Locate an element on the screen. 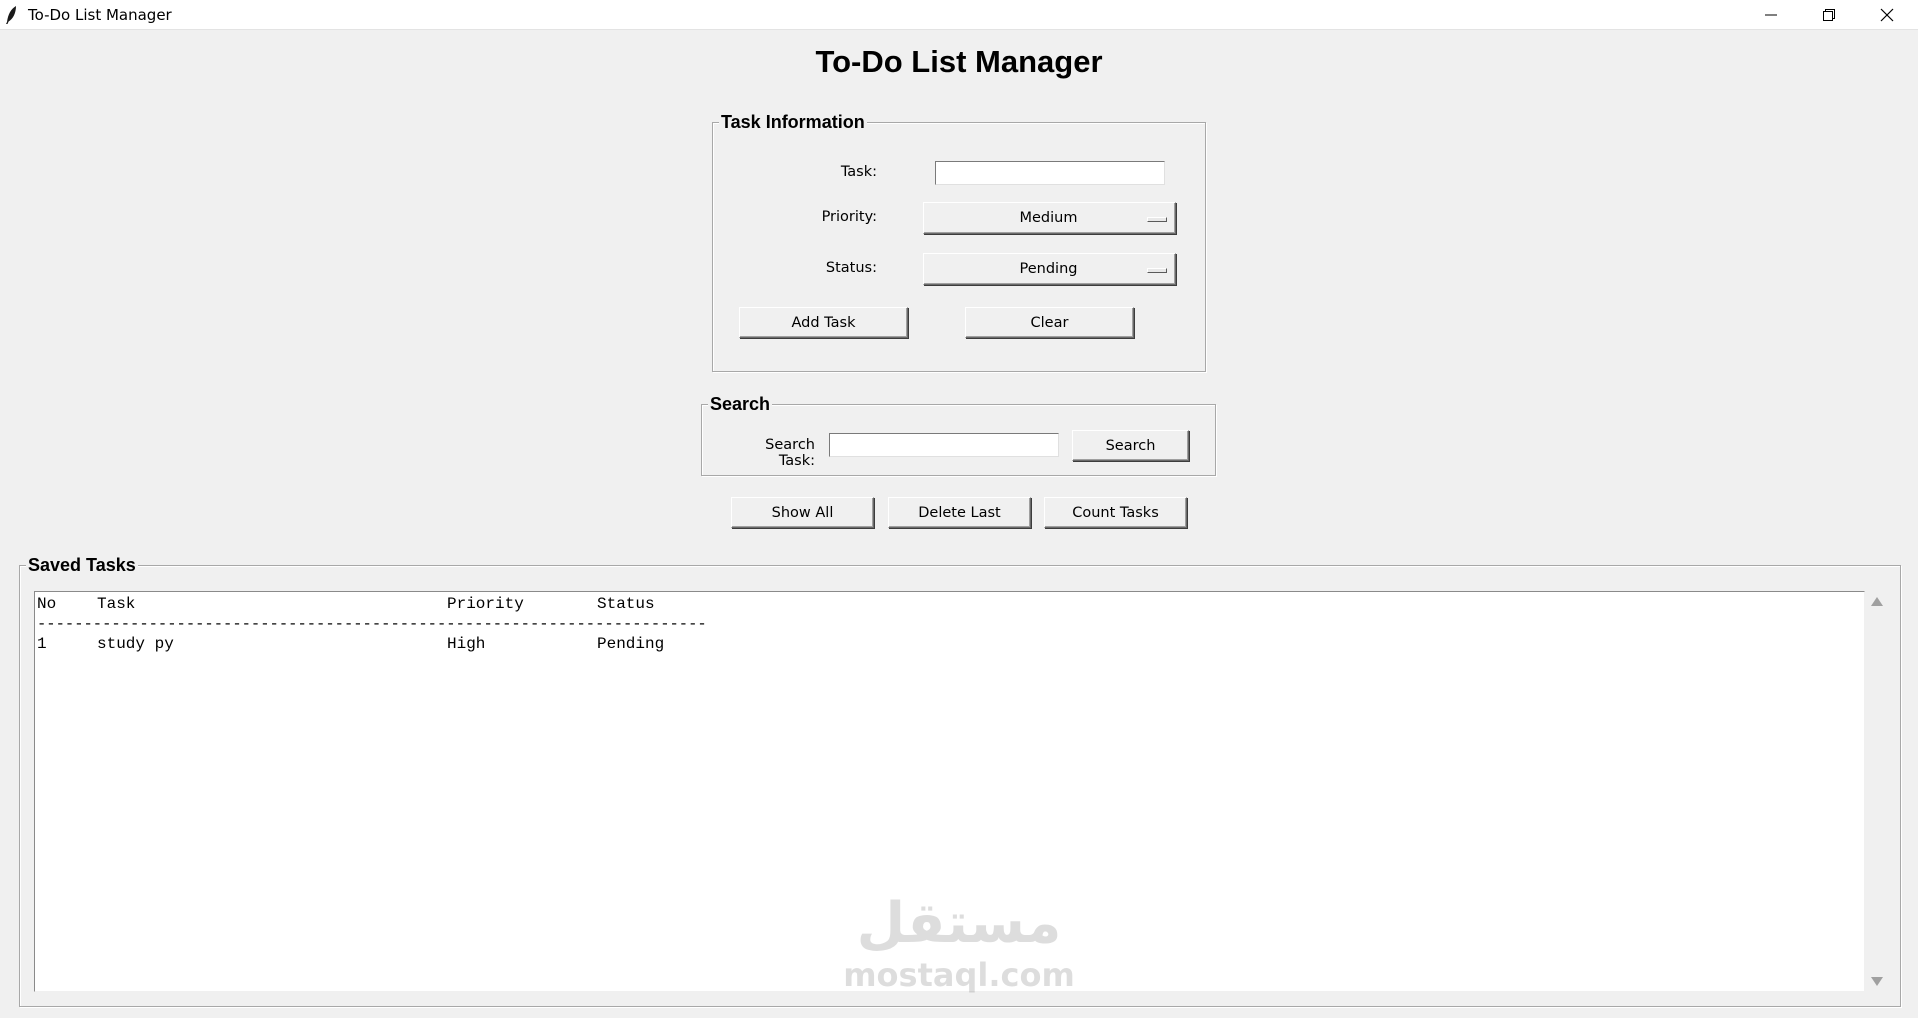  column-header-status: Status is located at coordinates (626, 604).